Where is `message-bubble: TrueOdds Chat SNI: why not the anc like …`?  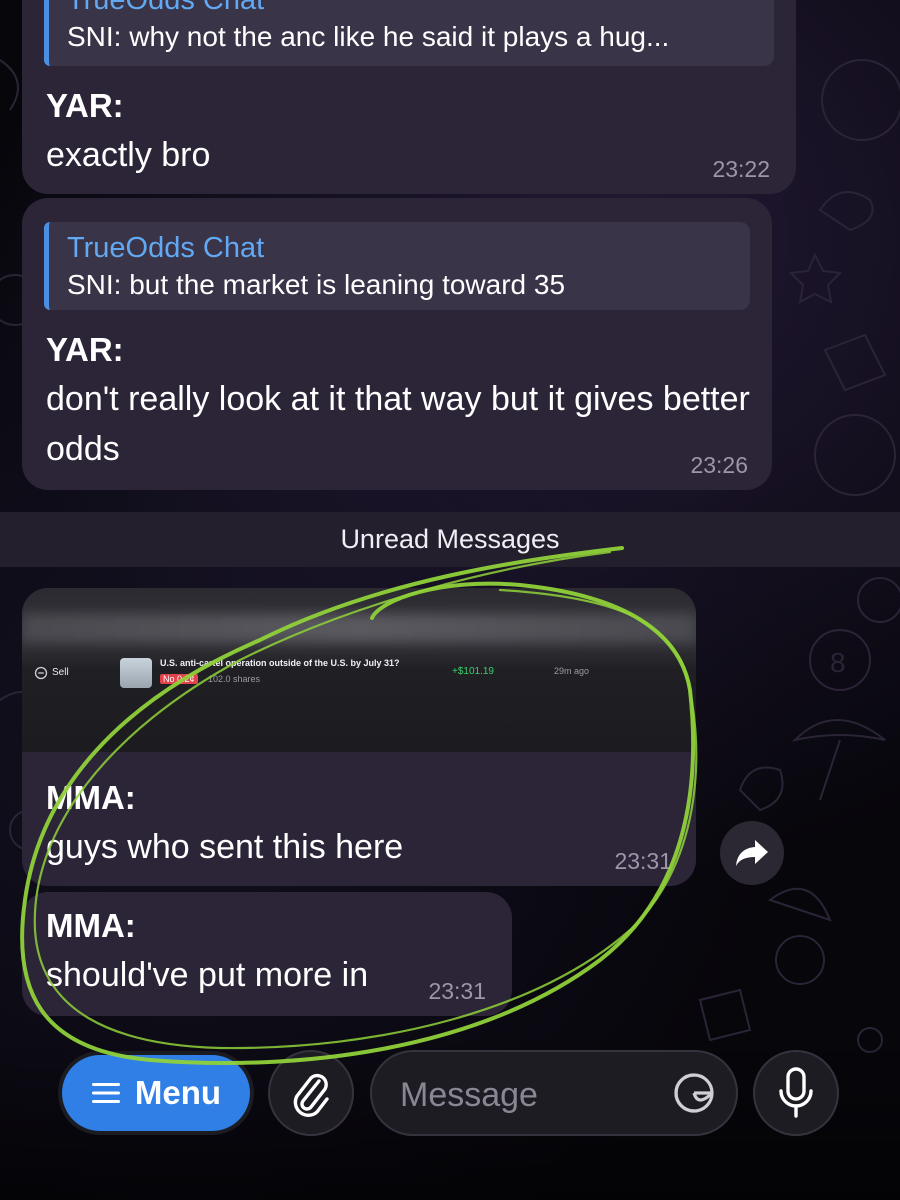
message-bubble: TrueOdds Chat SNI: why not the anc like … is located at coordinates (409, 97).